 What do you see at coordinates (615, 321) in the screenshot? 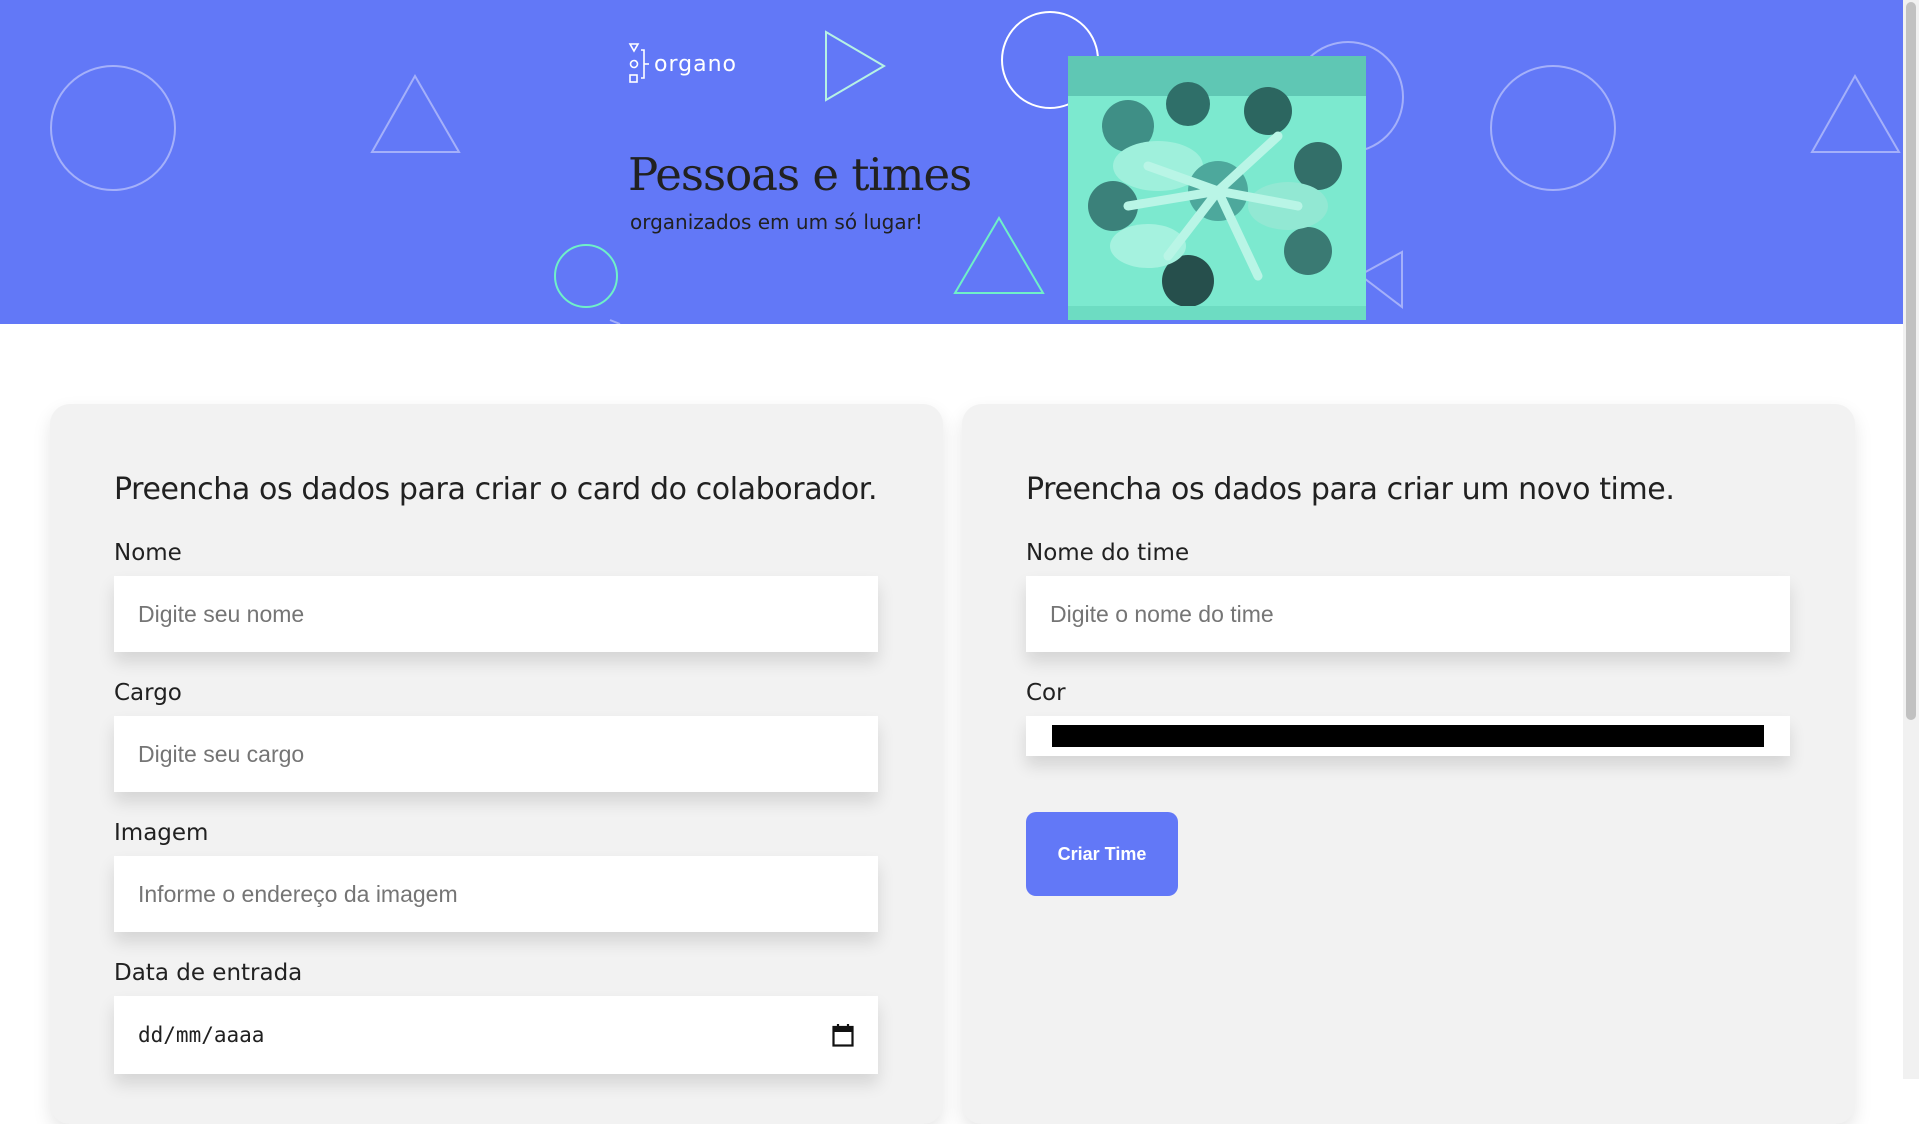
I see `decor-line` at bounding box center [615, 321].